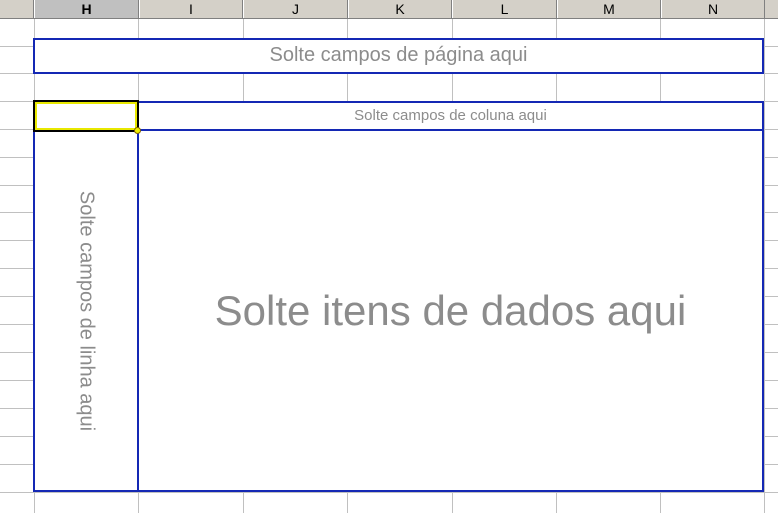 Image resolution: width=778 pixels, height=513 pixels. Describe the element at coordinates (191, 9) in the screenshot. I see `column-header-i: I` at that location.